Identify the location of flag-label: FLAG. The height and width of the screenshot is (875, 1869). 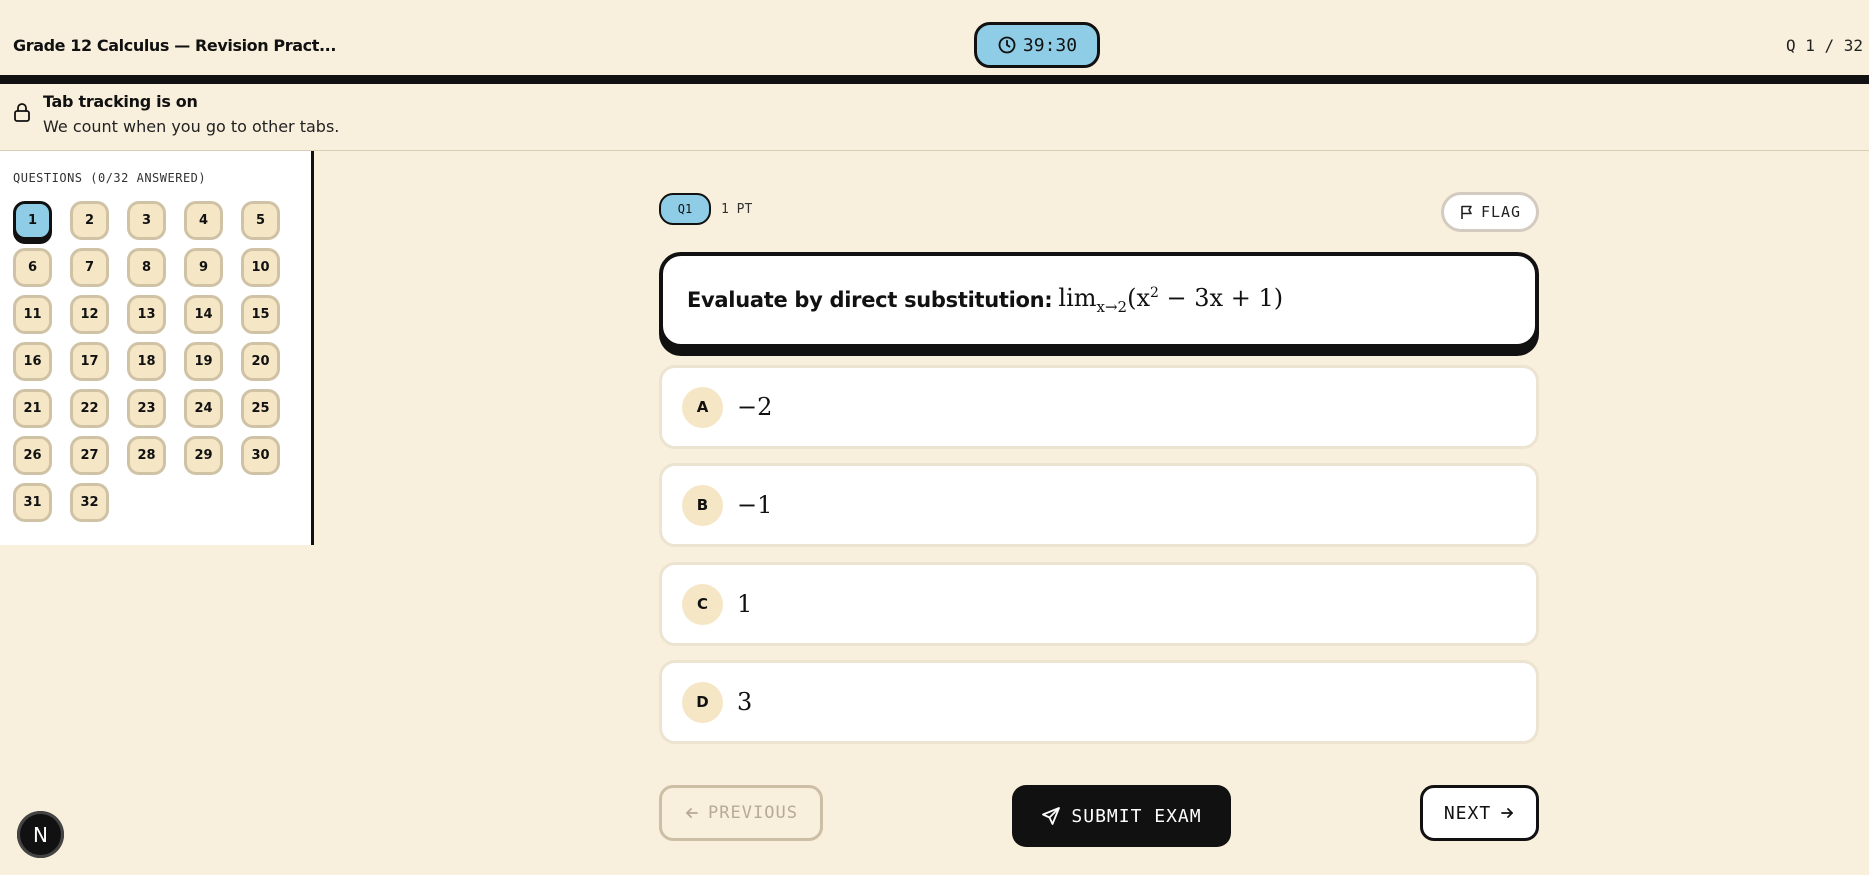
(1501, 212).